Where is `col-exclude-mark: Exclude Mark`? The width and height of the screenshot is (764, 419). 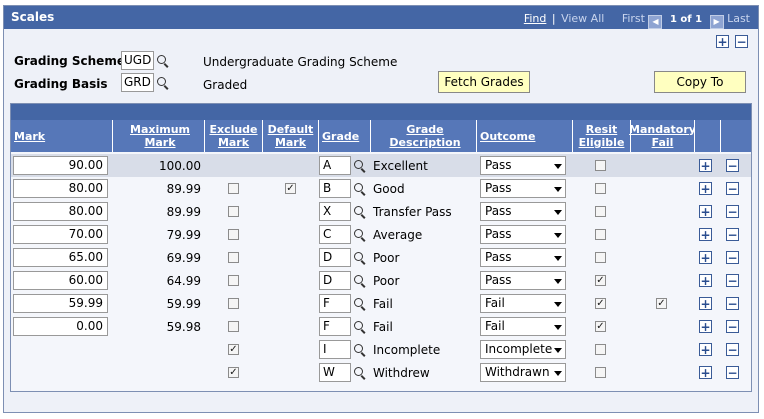
col-exclude-mark: Exclude Mark is located at coordinates (234, 136).